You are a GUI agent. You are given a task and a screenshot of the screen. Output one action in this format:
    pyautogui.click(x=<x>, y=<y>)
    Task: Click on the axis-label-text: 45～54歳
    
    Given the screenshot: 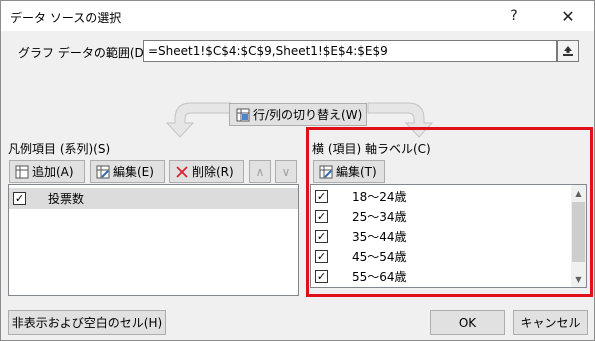 What is the action you would take?
    pyautogui.click(x=379, y=257)
    